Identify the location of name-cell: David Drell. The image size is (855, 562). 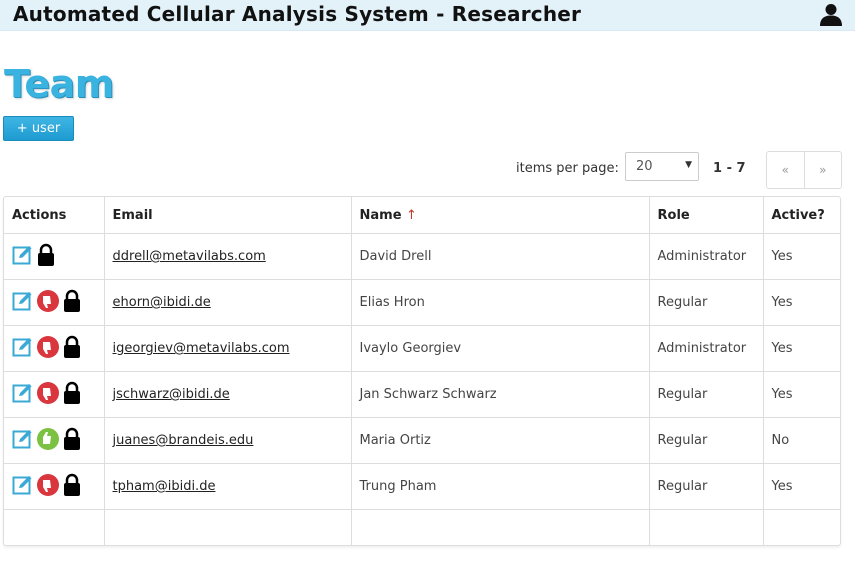
(500, 256).